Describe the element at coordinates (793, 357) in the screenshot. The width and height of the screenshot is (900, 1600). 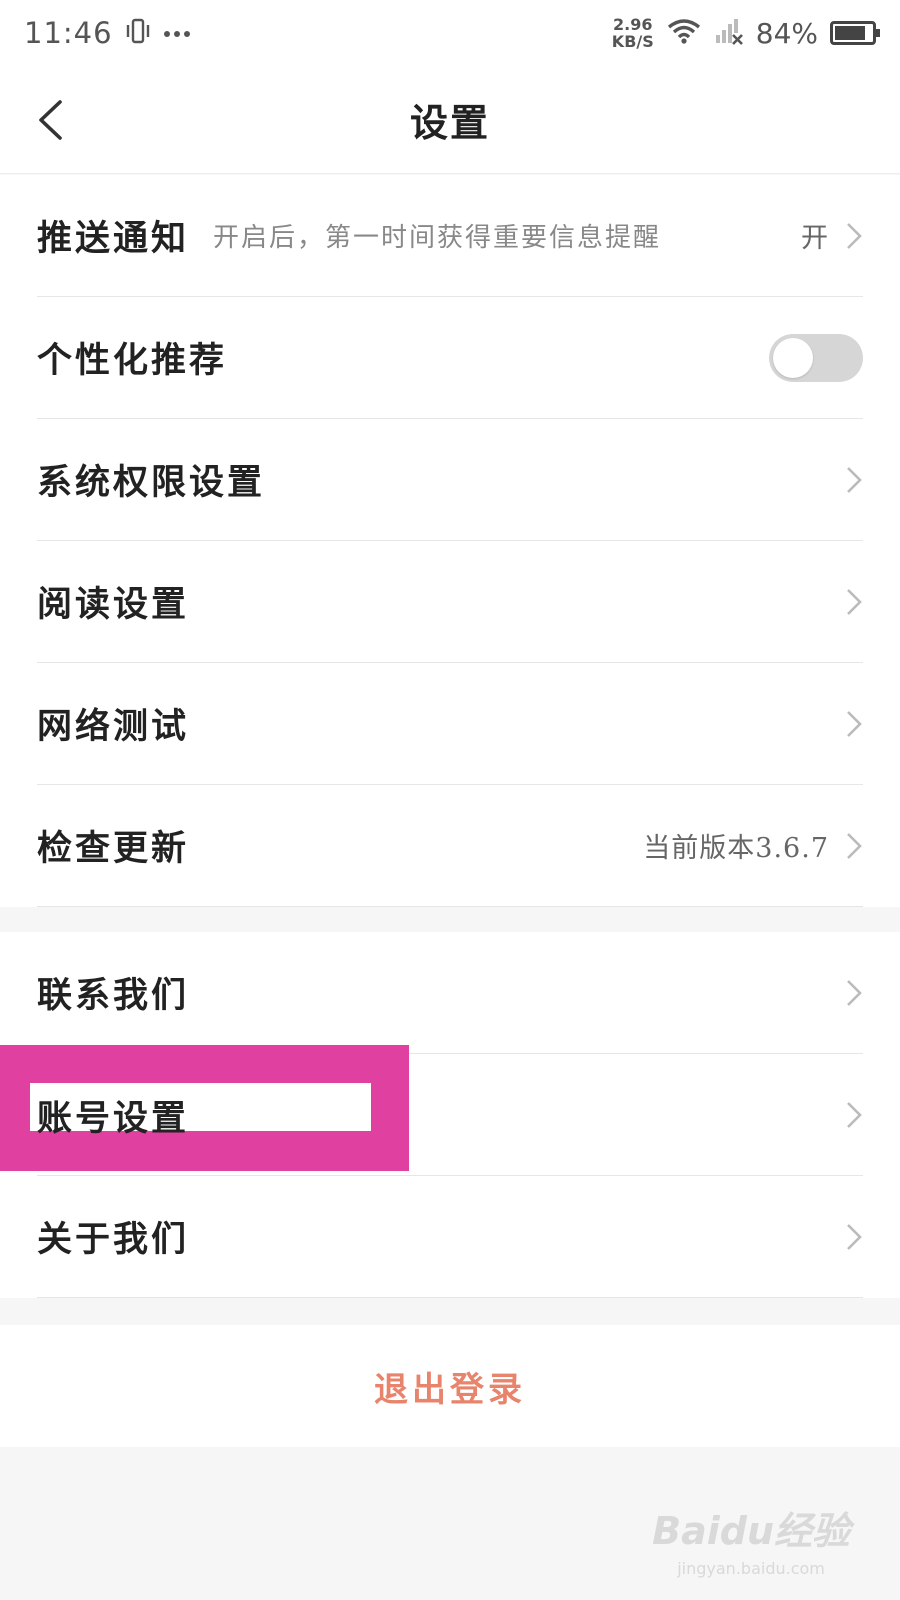
I see `toggle-knob` at that location.